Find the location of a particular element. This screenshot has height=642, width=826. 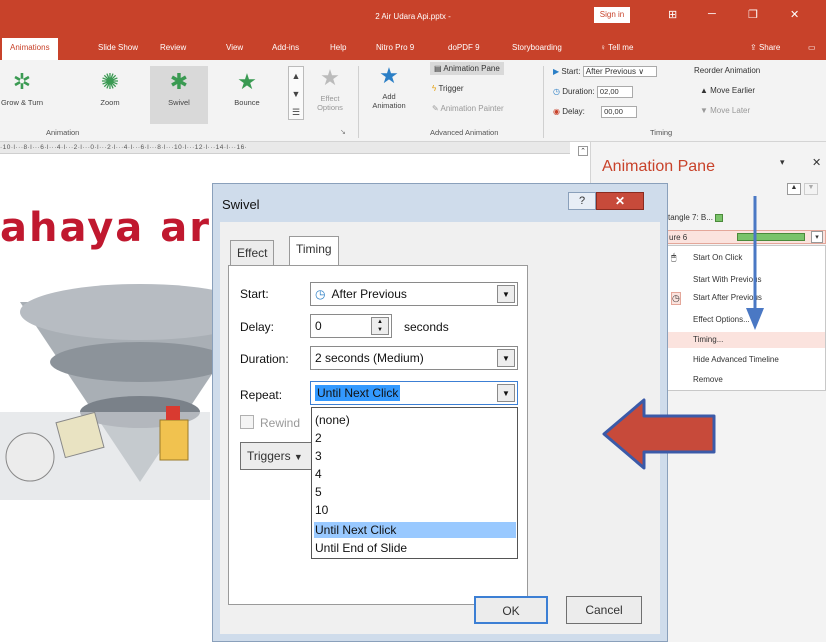

effect-options-button: ★ Effect Options is located at coordinates (330, 97).